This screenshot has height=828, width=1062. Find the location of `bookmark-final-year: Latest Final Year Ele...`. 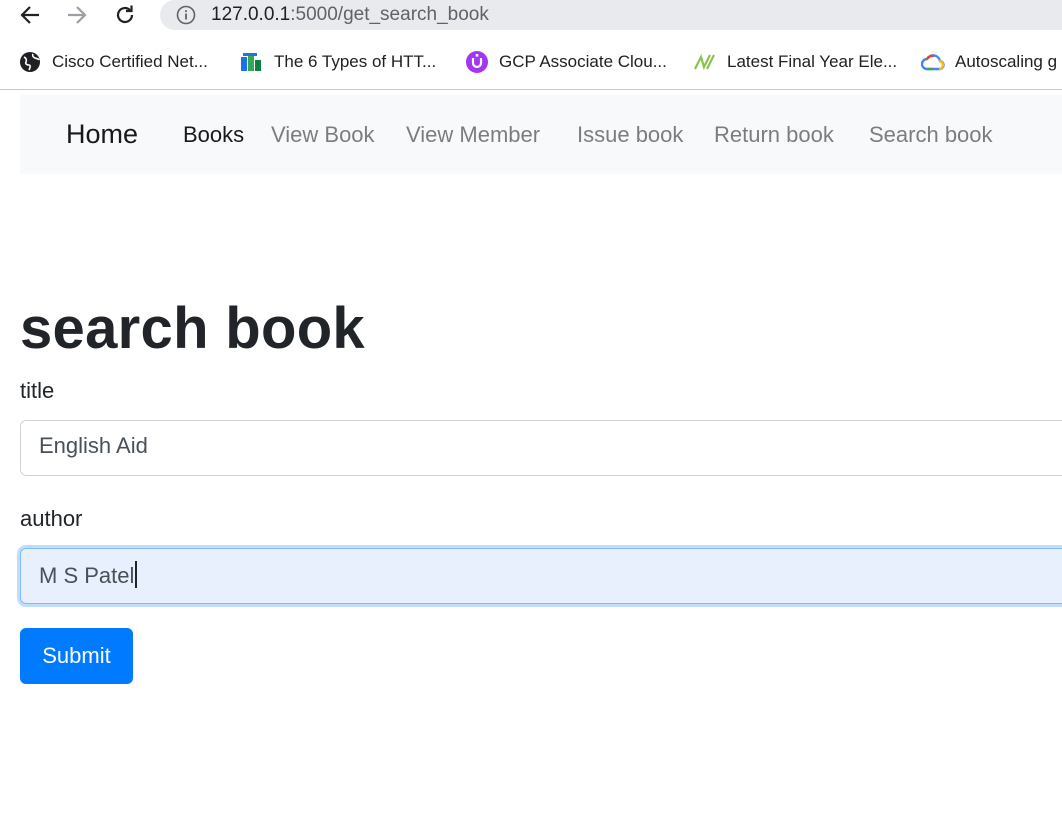

bookmark-final-year: Latest Final Year Ele... is located at coordinates (795, 62).